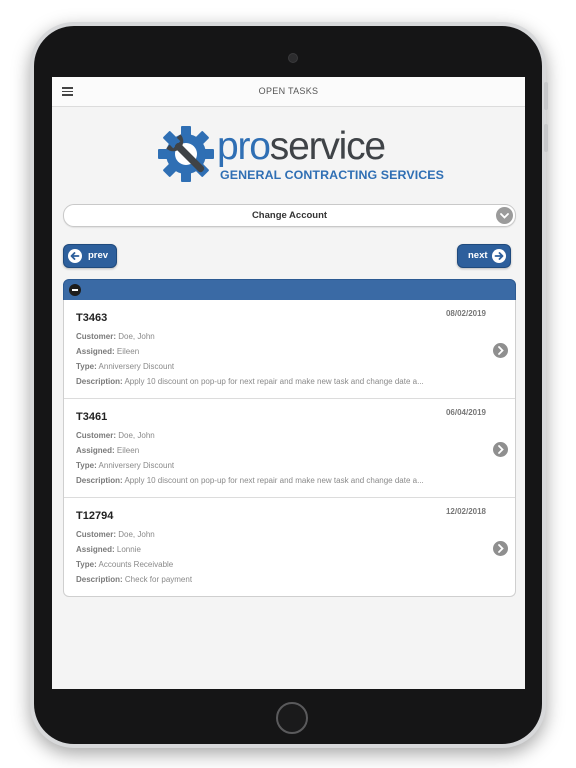 Image resolution: width=576 pixels, height=768 pixels. Describe the element at coordinates (134, 579) in the screenshot. I see `task-description: Description: Check for payment` at that location.